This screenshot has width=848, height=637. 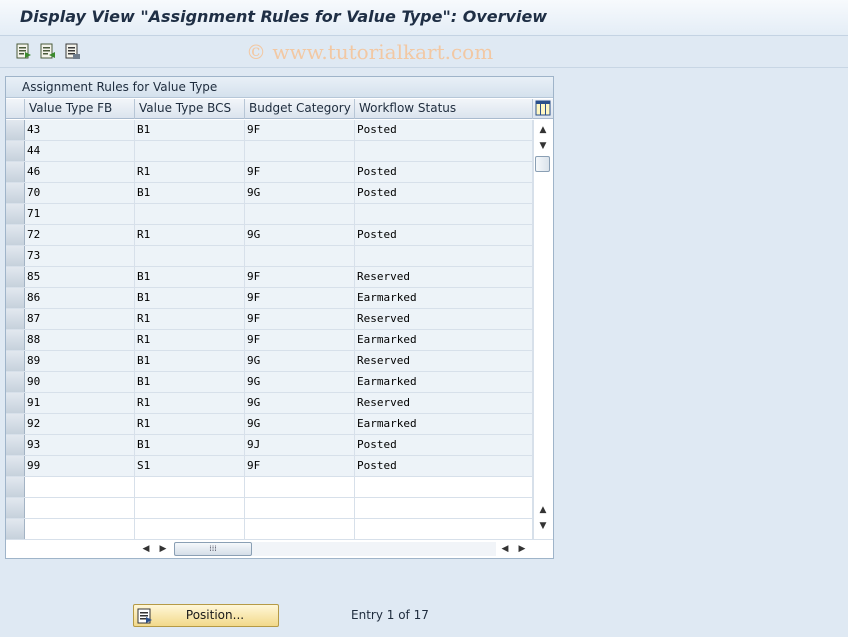 I want to click on table-row: 85 B1 9F Reserved, so click(x=269, y=277).